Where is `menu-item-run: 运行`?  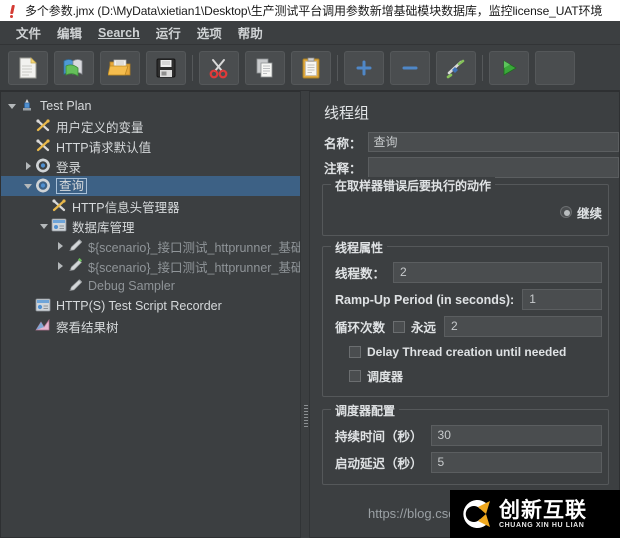
menu-item-run: 运行 is located at coordinates (168, 32).